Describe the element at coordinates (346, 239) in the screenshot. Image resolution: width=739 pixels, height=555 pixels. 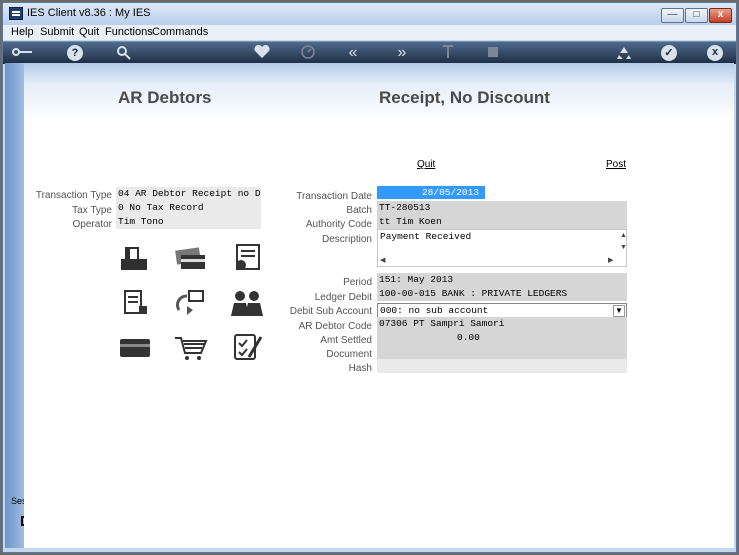
I see `description-label: Description` at that location.